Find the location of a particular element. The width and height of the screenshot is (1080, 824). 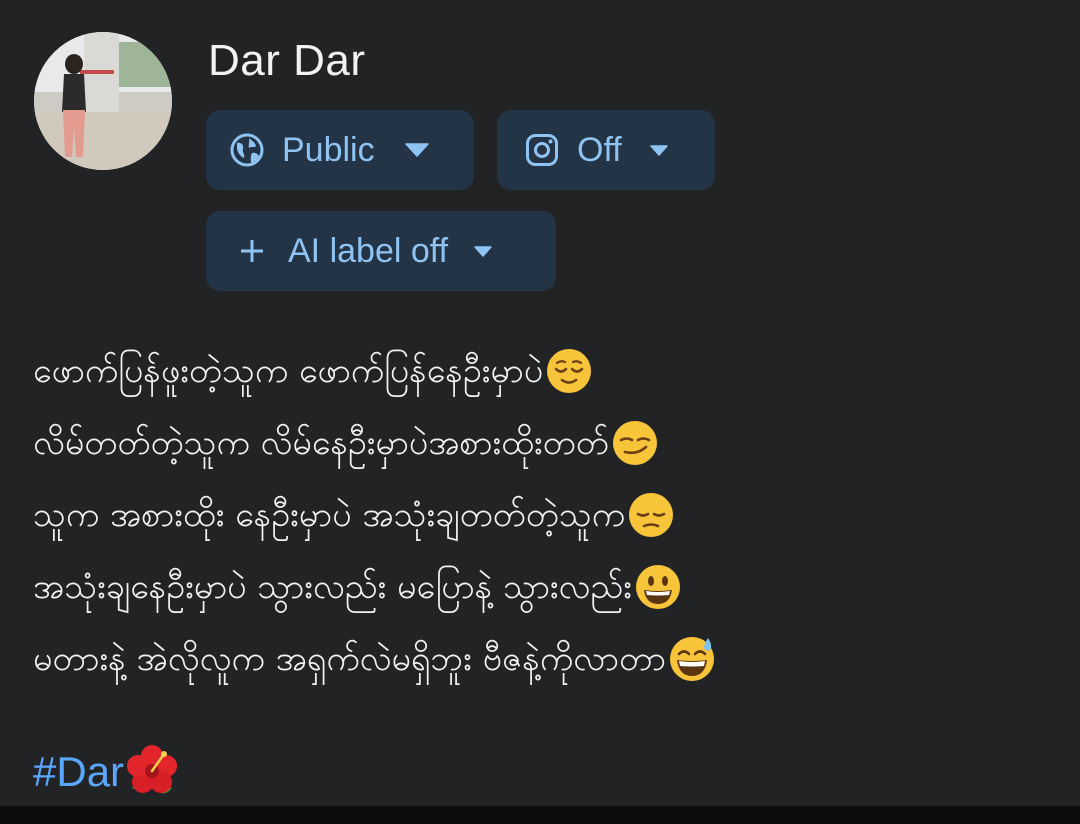

instagram-share-toggle-button: Off is located at coordinates (606, 150).